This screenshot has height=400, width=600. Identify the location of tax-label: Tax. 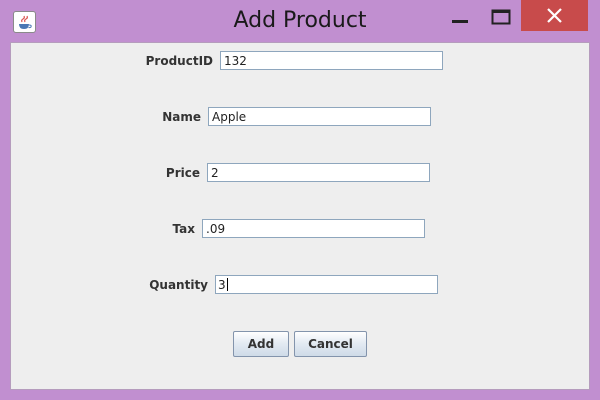
(183, 229).